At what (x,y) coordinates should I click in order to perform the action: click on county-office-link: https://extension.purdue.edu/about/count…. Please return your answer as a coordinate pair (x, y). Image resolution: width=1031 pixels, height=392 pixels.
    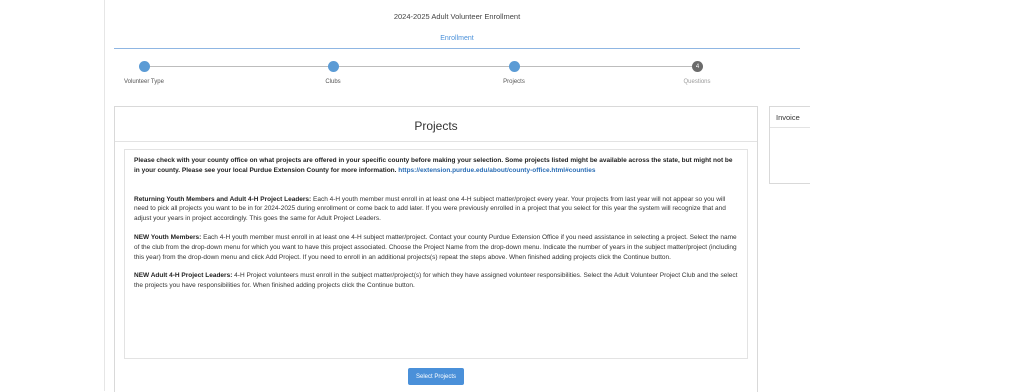
    Looking at the image, I should click on (496, 170).